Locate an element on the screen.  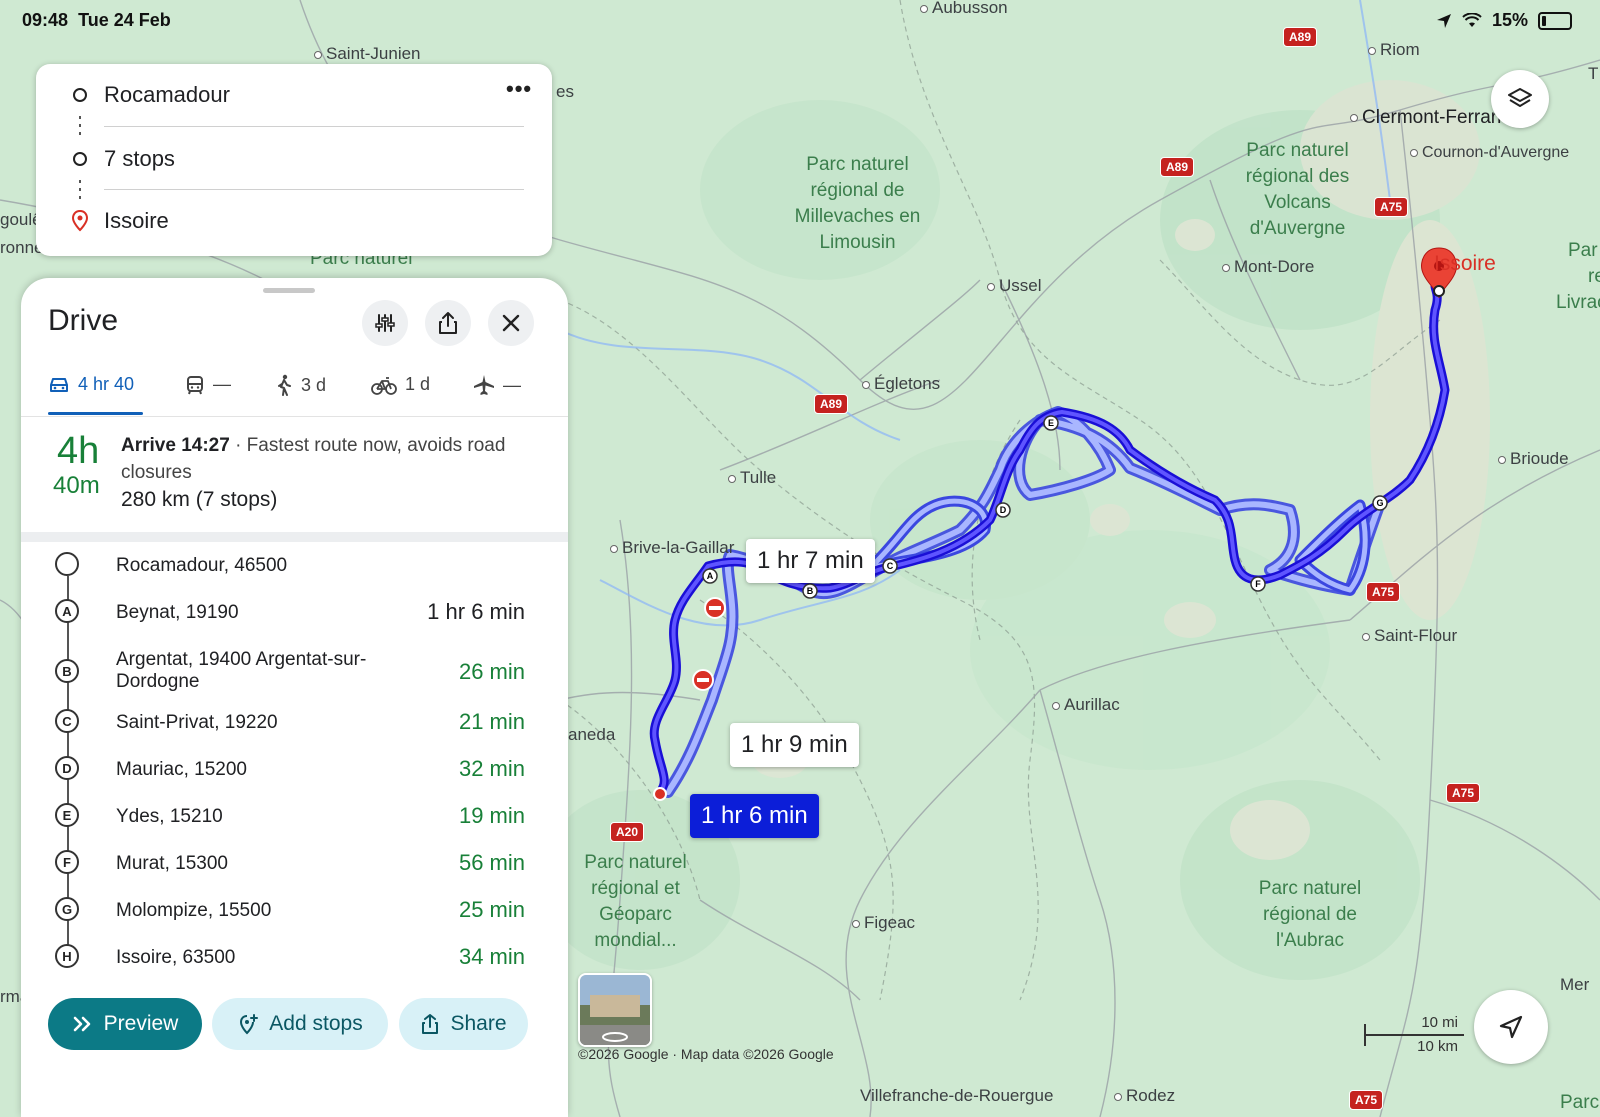
bike-icon is located at coordinates (384, 385).